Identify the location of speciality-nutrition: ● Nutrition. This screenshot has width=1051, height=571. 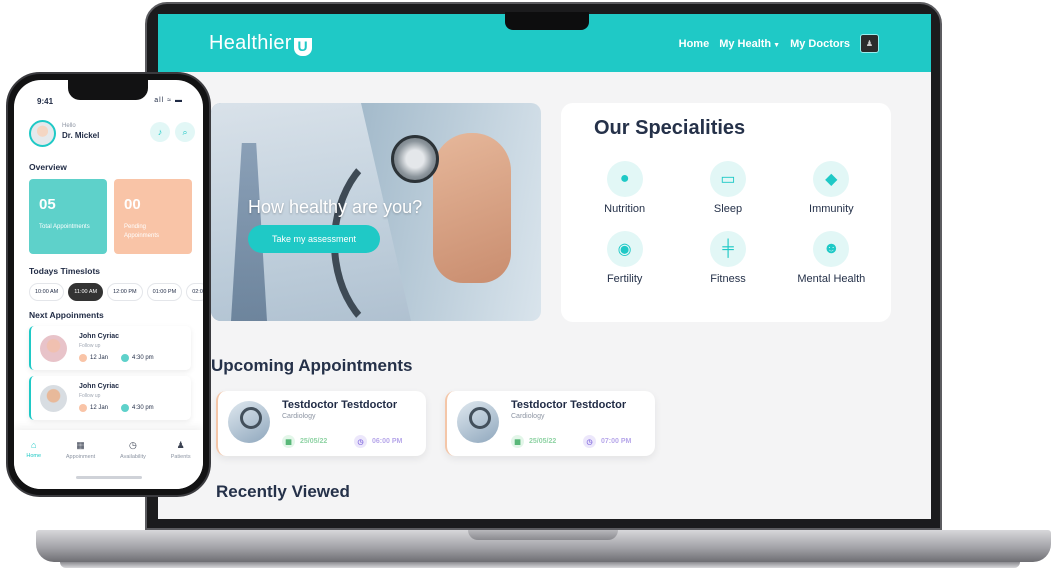
(624, 188).